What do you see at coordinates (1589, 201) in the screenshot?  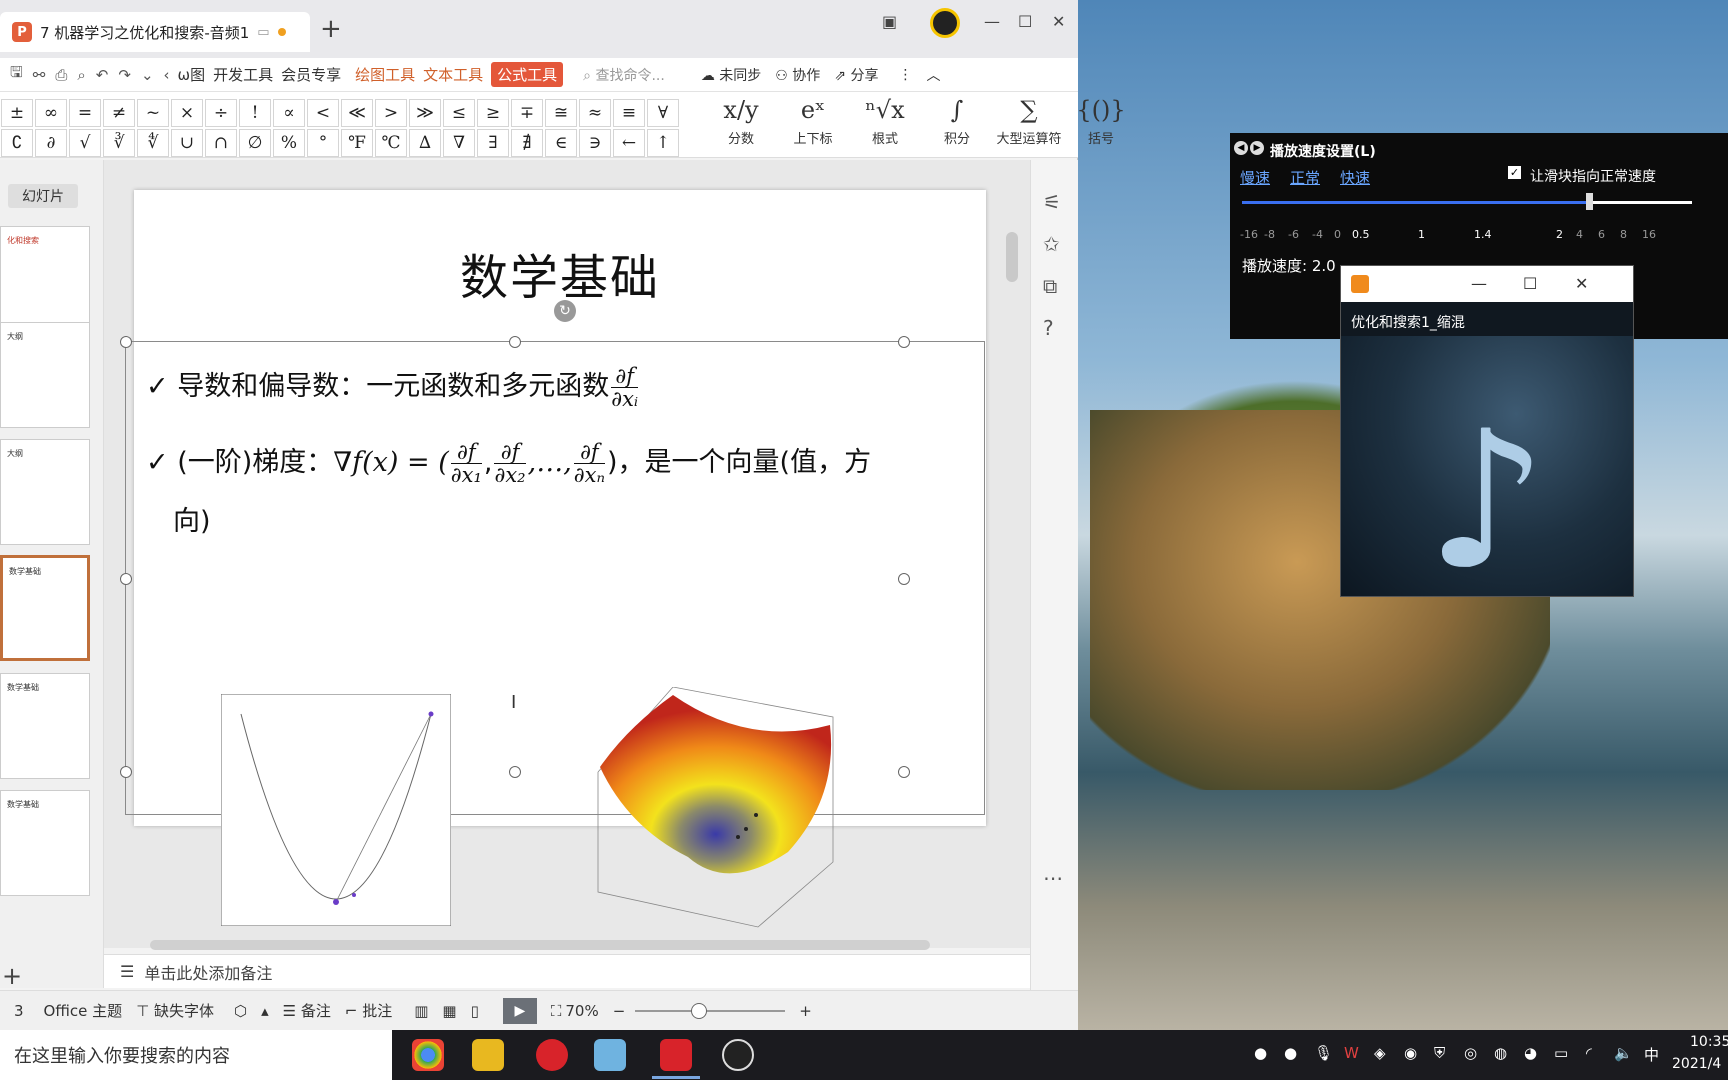 I see `speed-slider-knob` at bounding box center [1589, 201].